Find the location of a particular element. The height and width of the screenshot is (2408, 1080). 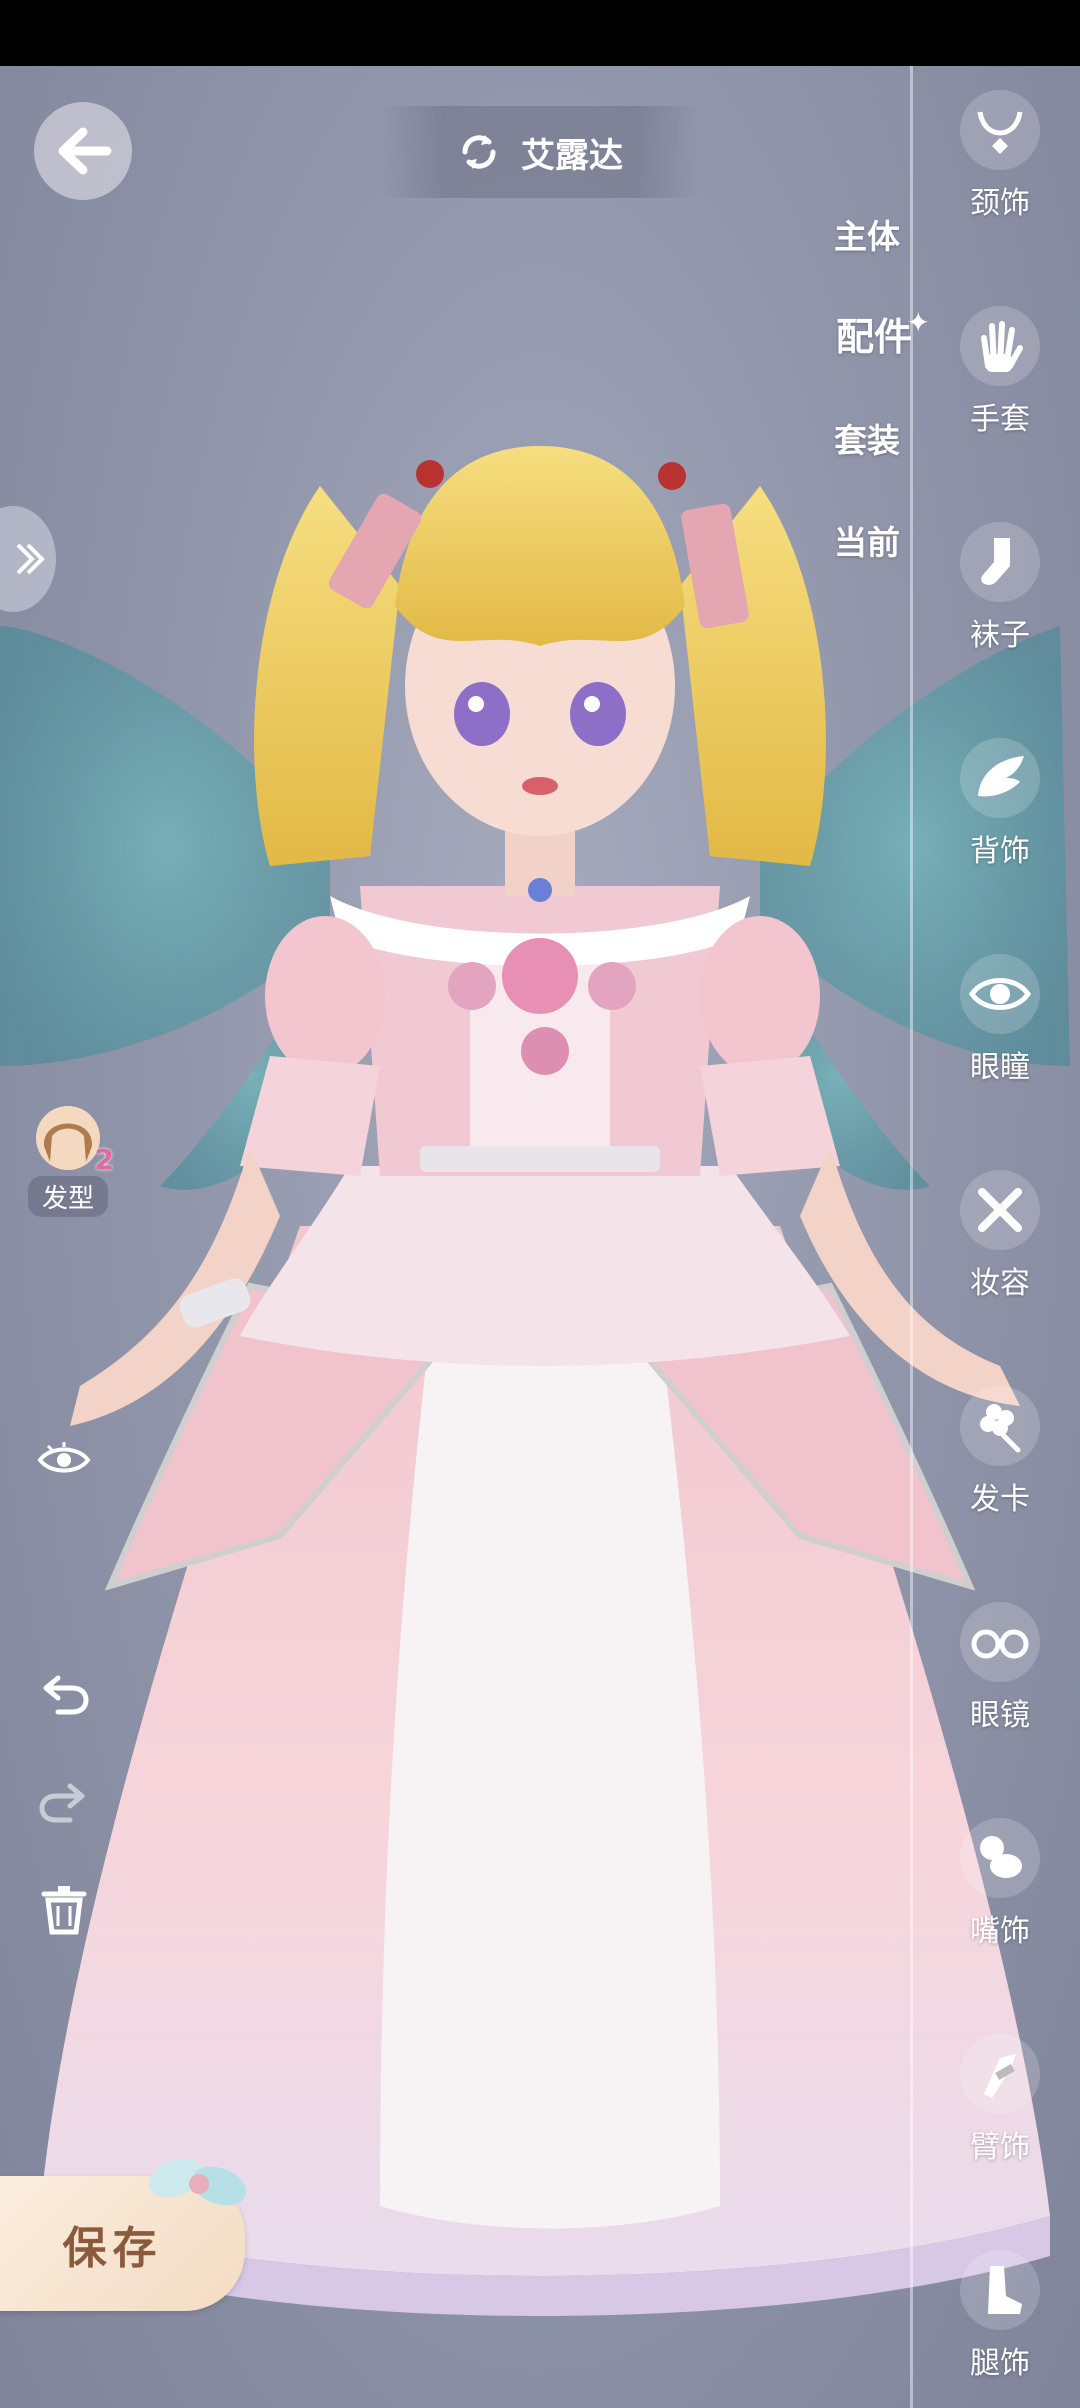

hairstyle-label: 发型 is located at coordinates (67, 1196).